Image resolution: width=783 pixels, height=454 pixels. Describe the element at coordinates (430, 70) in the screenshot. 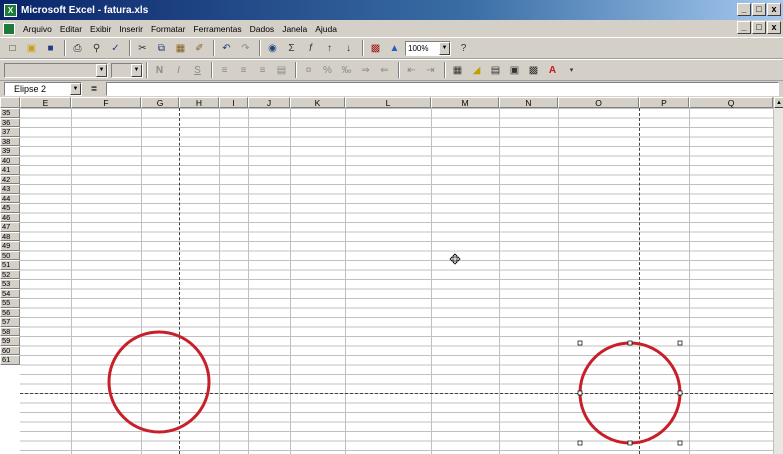

I see `increase-indent-icon: ⇥` at that location.